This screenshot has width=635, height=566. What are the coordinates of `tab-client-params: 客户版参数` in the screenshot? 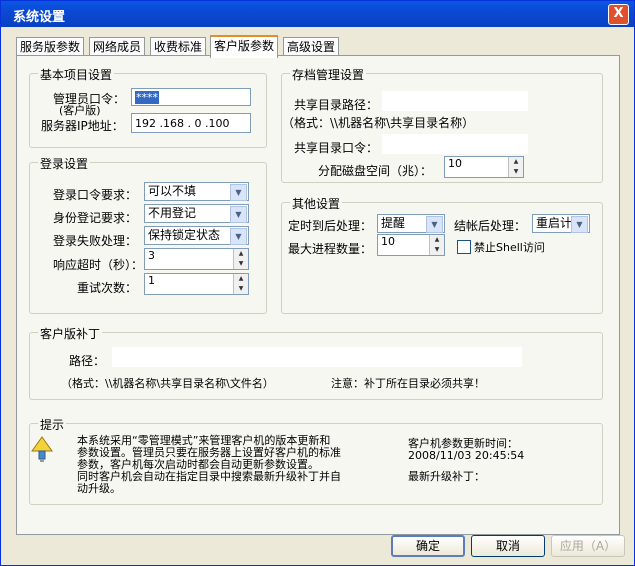 It's located at (244, 46).